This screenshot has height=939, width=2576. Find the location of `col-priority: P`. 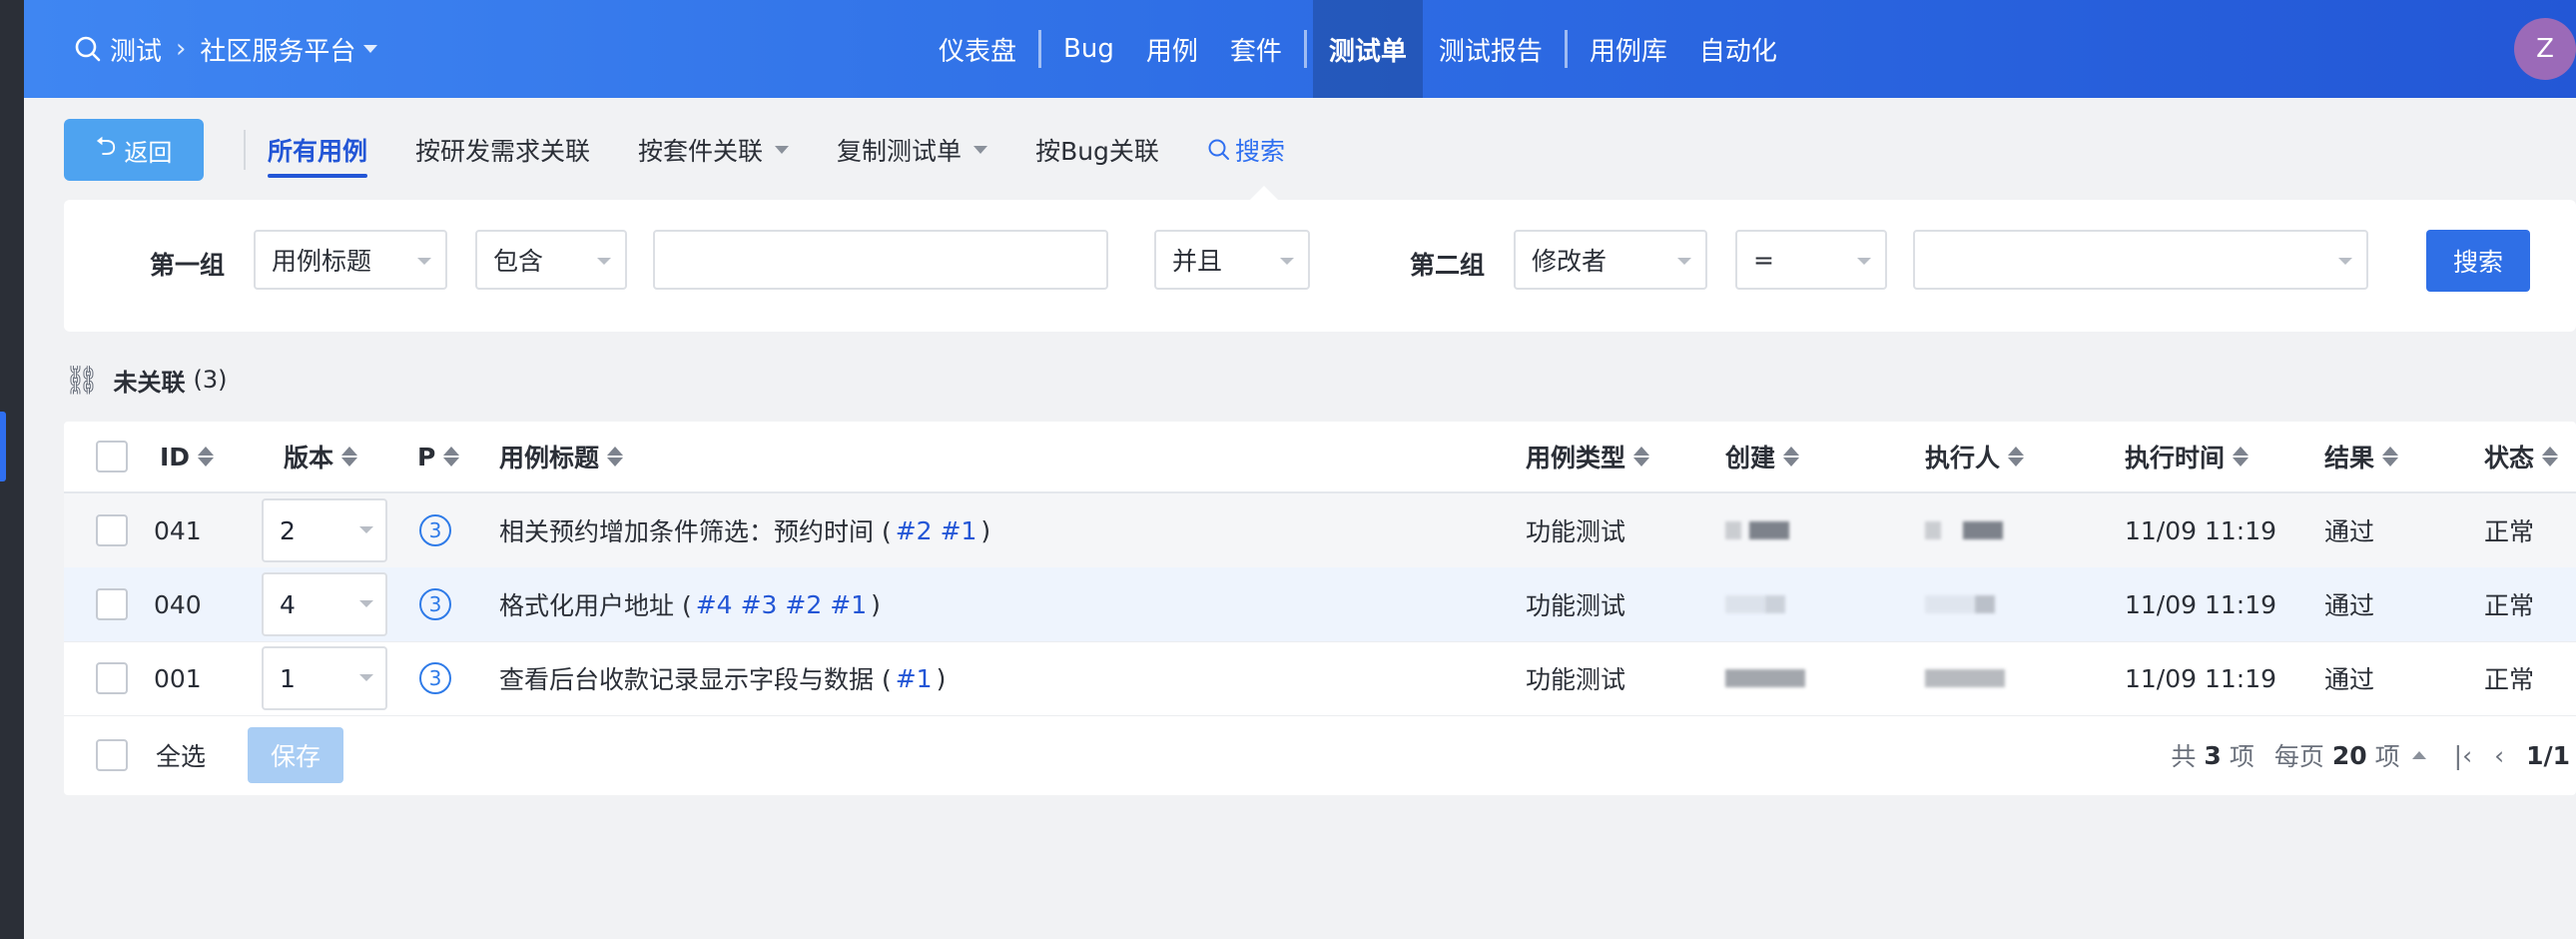

col-priority: P is located at coordinates (438, 457).